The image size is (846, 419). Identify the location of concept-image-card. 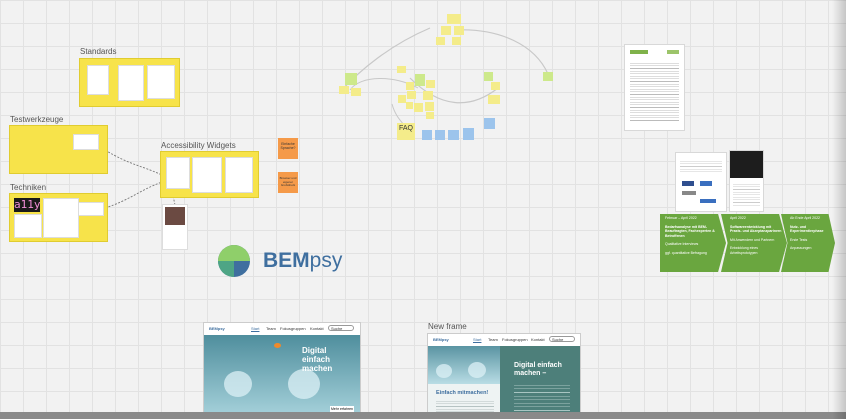
(746, 181).